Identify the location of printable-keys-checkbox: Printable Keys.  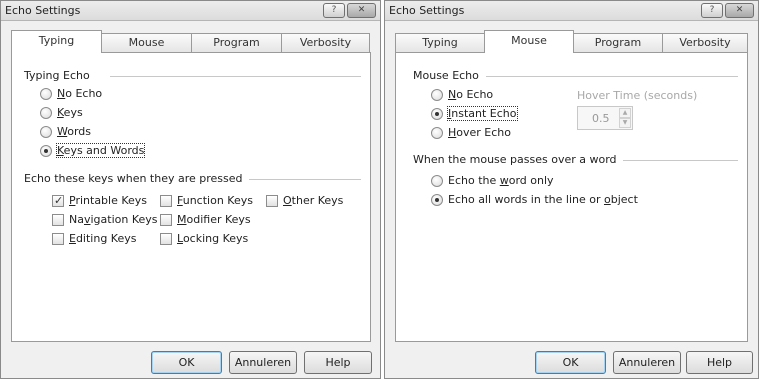
(99, 200).